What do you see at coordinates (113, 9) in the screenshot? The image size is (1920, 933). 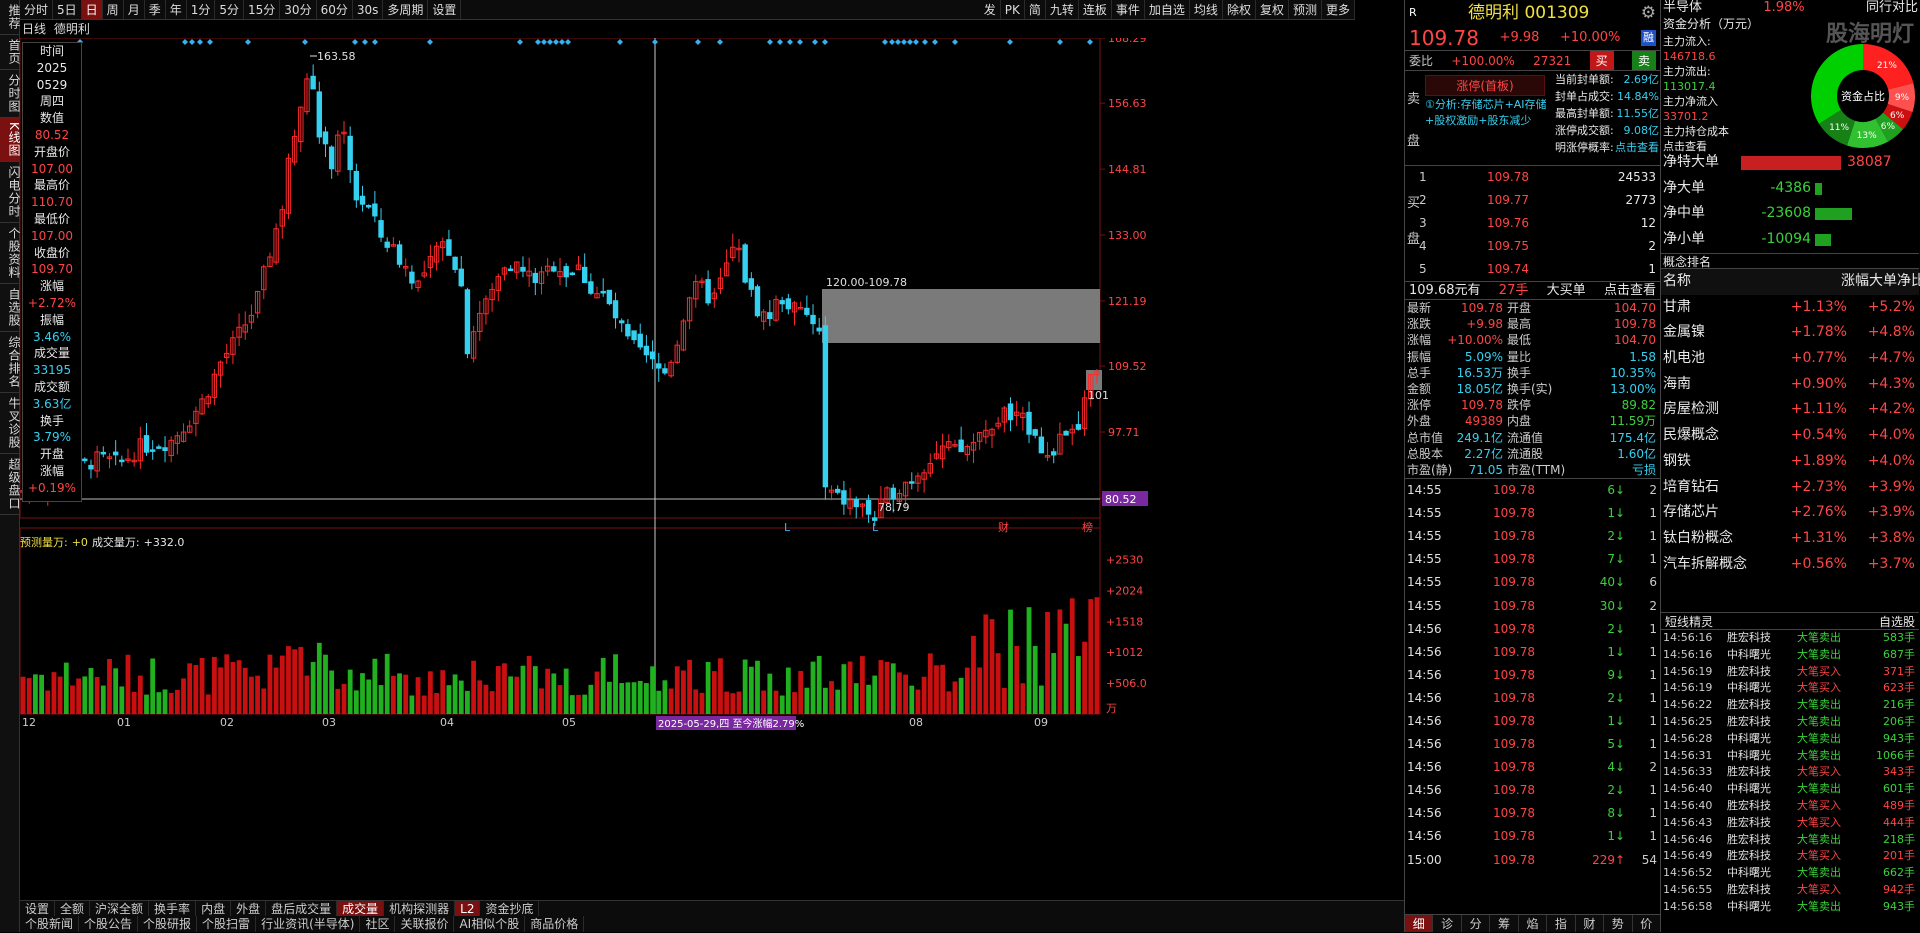 I see `period-tab-3: 周` at bounding box center [113, 9].